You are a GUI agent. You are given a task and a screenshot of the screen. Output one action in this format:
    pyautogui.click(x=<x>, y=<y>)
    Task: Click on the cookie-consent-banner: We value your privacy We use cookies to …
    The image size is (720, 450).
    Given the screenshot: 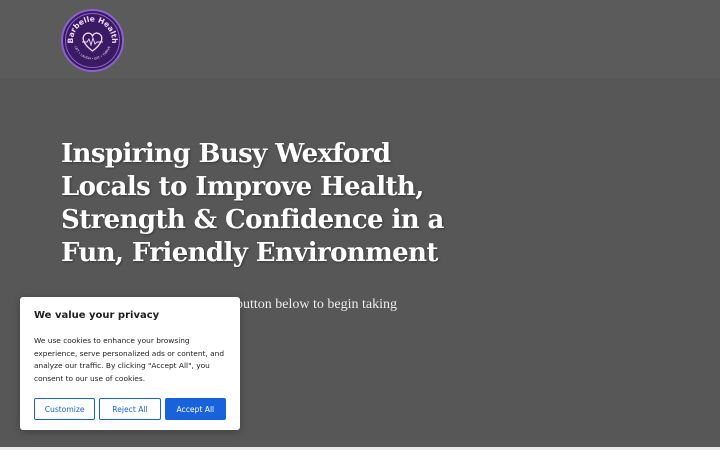 What is the action you would take?
    pyautogui.click(x=130, y=363)
    